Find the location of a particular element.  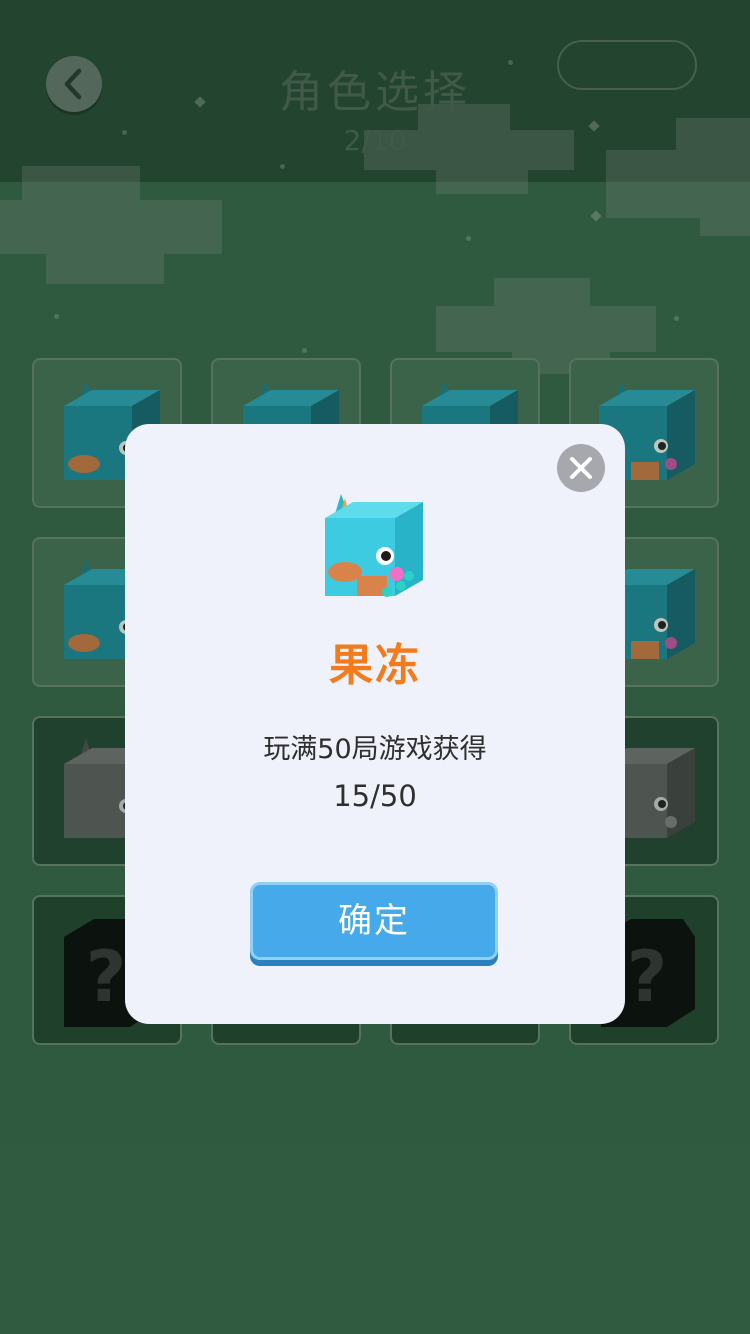

confirm-button: 确定 is located at coordinates (374, 921).